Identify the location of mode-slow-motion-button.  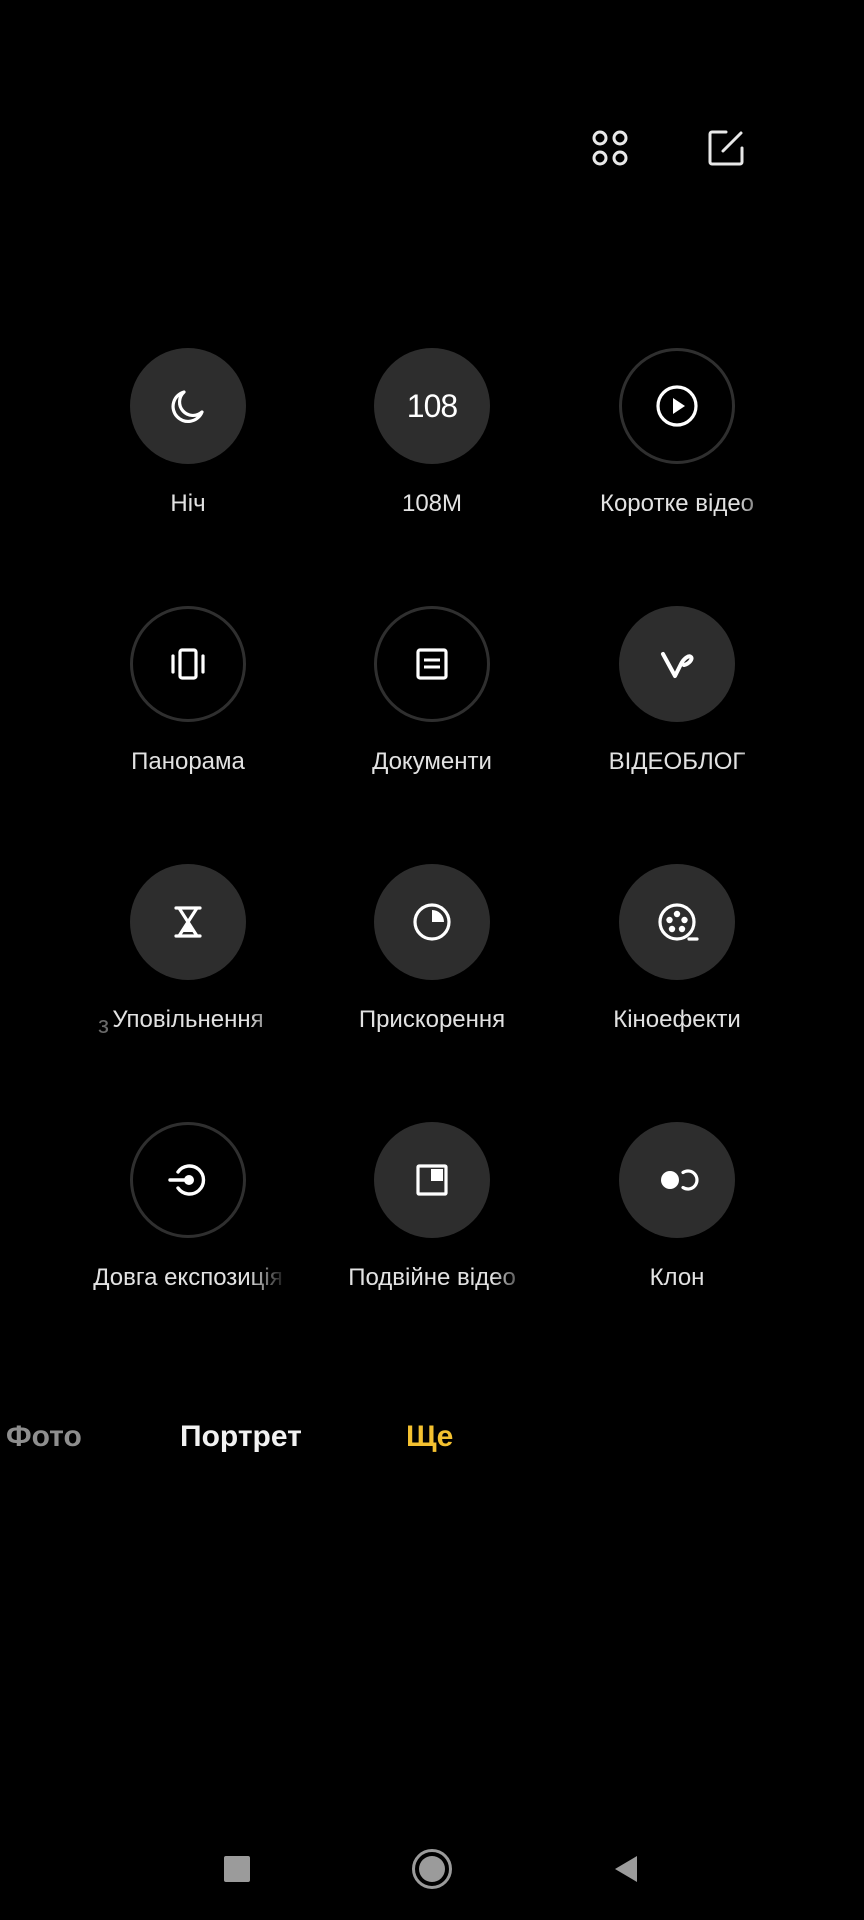
(188, 922).